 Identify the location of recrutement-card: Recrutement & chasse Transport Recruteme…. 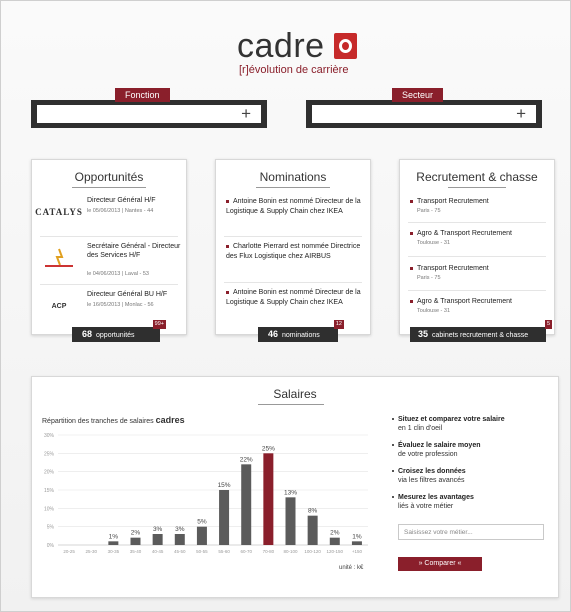
(477, 250).